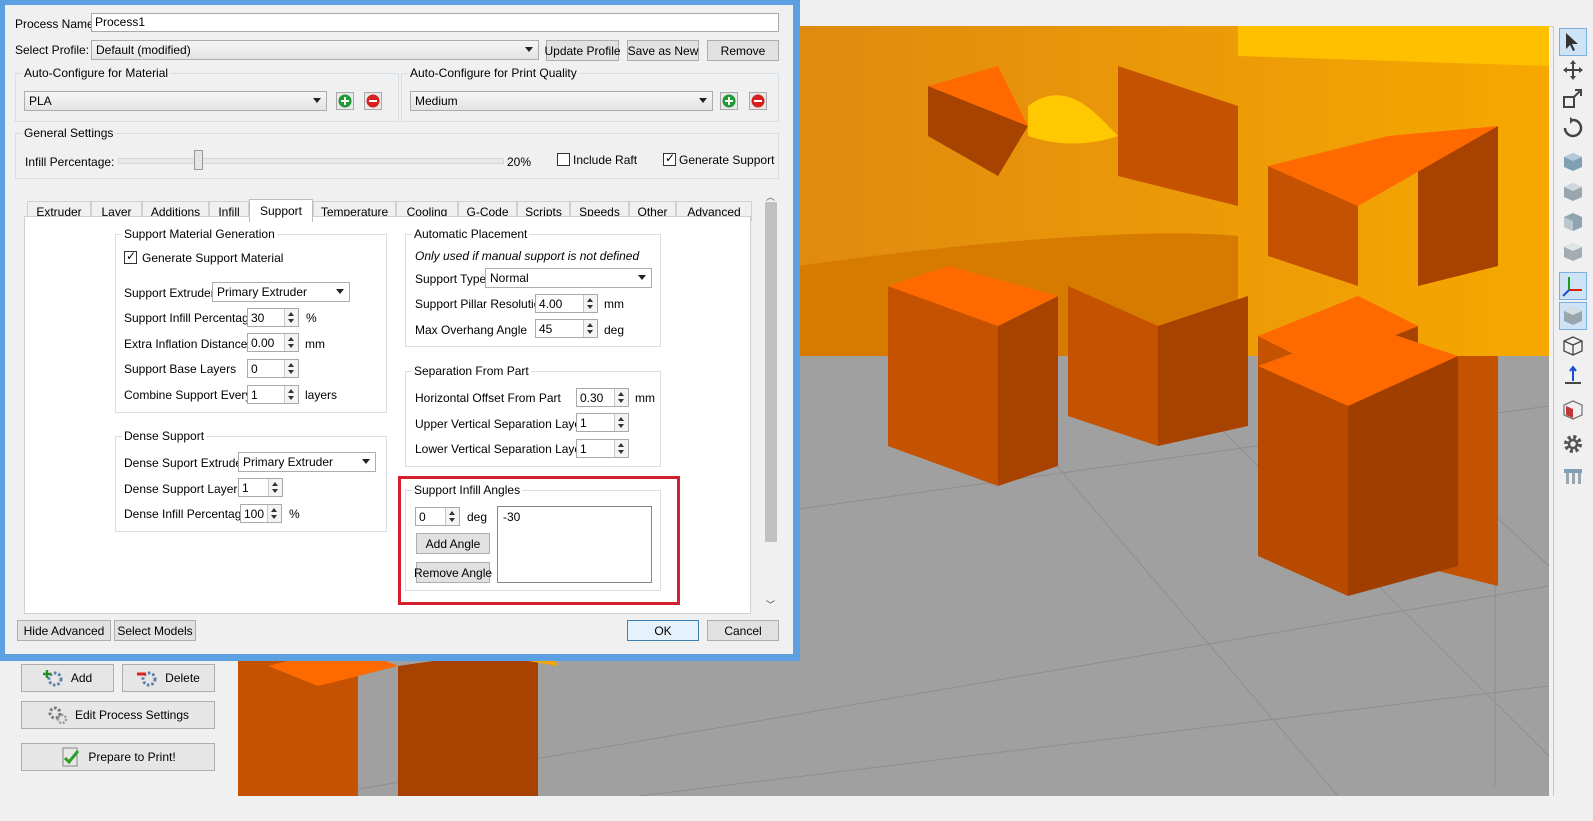  Describe the element at coordinates (182, 678) in the screenshot. I see `delete-label: Delete` at that location.